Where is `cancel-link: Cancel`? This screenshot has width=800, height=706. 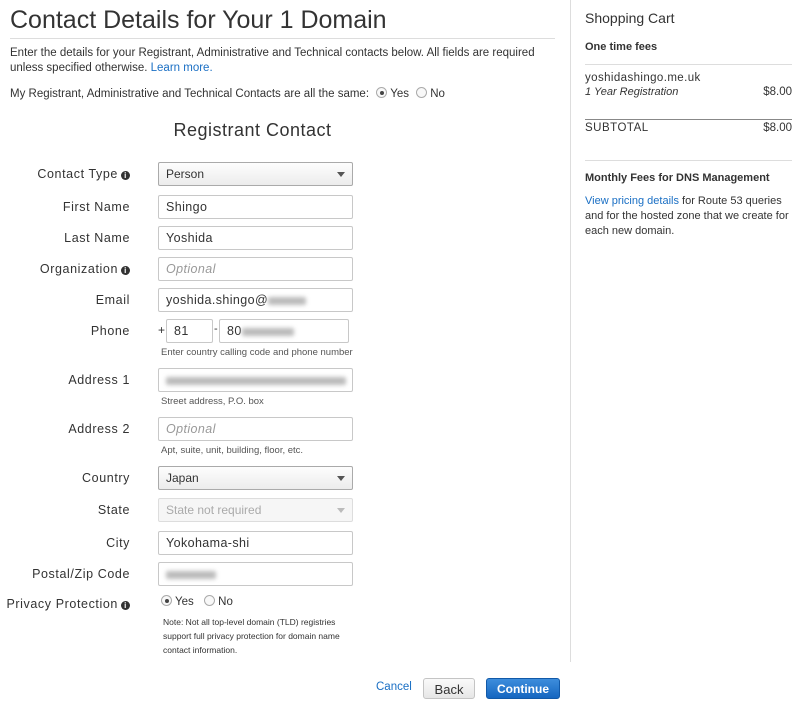
cancel-link: Cancel is located at coordinates (394, 687).